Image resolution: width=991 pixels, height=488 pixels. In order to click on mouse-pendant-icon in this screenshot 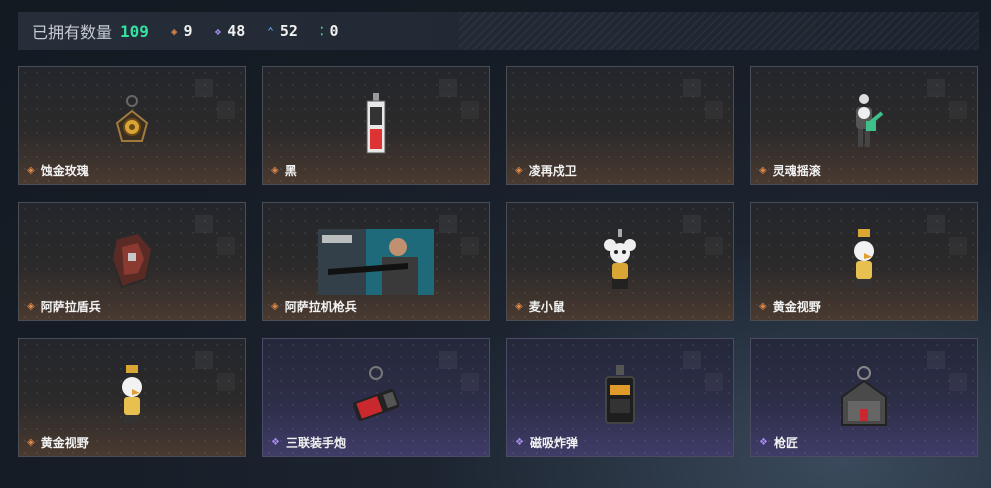, I will do `click(620, 259)`.